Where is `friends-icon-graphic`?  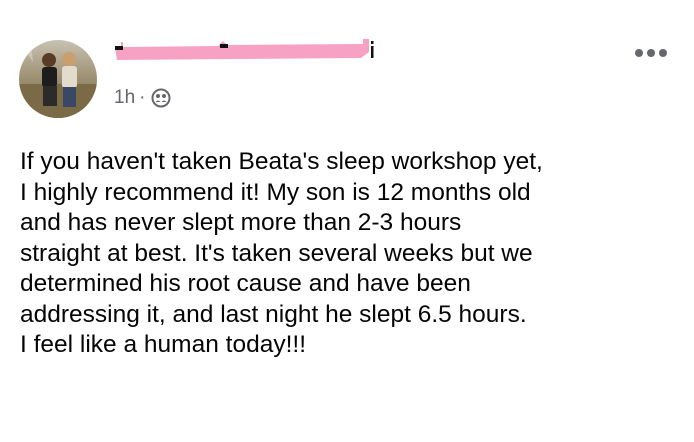
friends-icon-graphic is located at coordinates (161, 98).